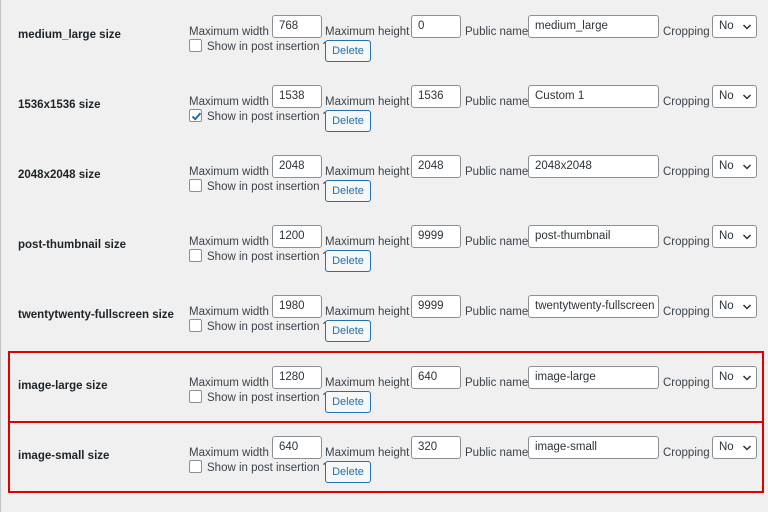 Image resolution: width=768 pixels, height=512 pixels. What do you see at coordinates (69, 35) in the screenshot?
I see `size-name: medium_large size` at bounding box center [69, 35].